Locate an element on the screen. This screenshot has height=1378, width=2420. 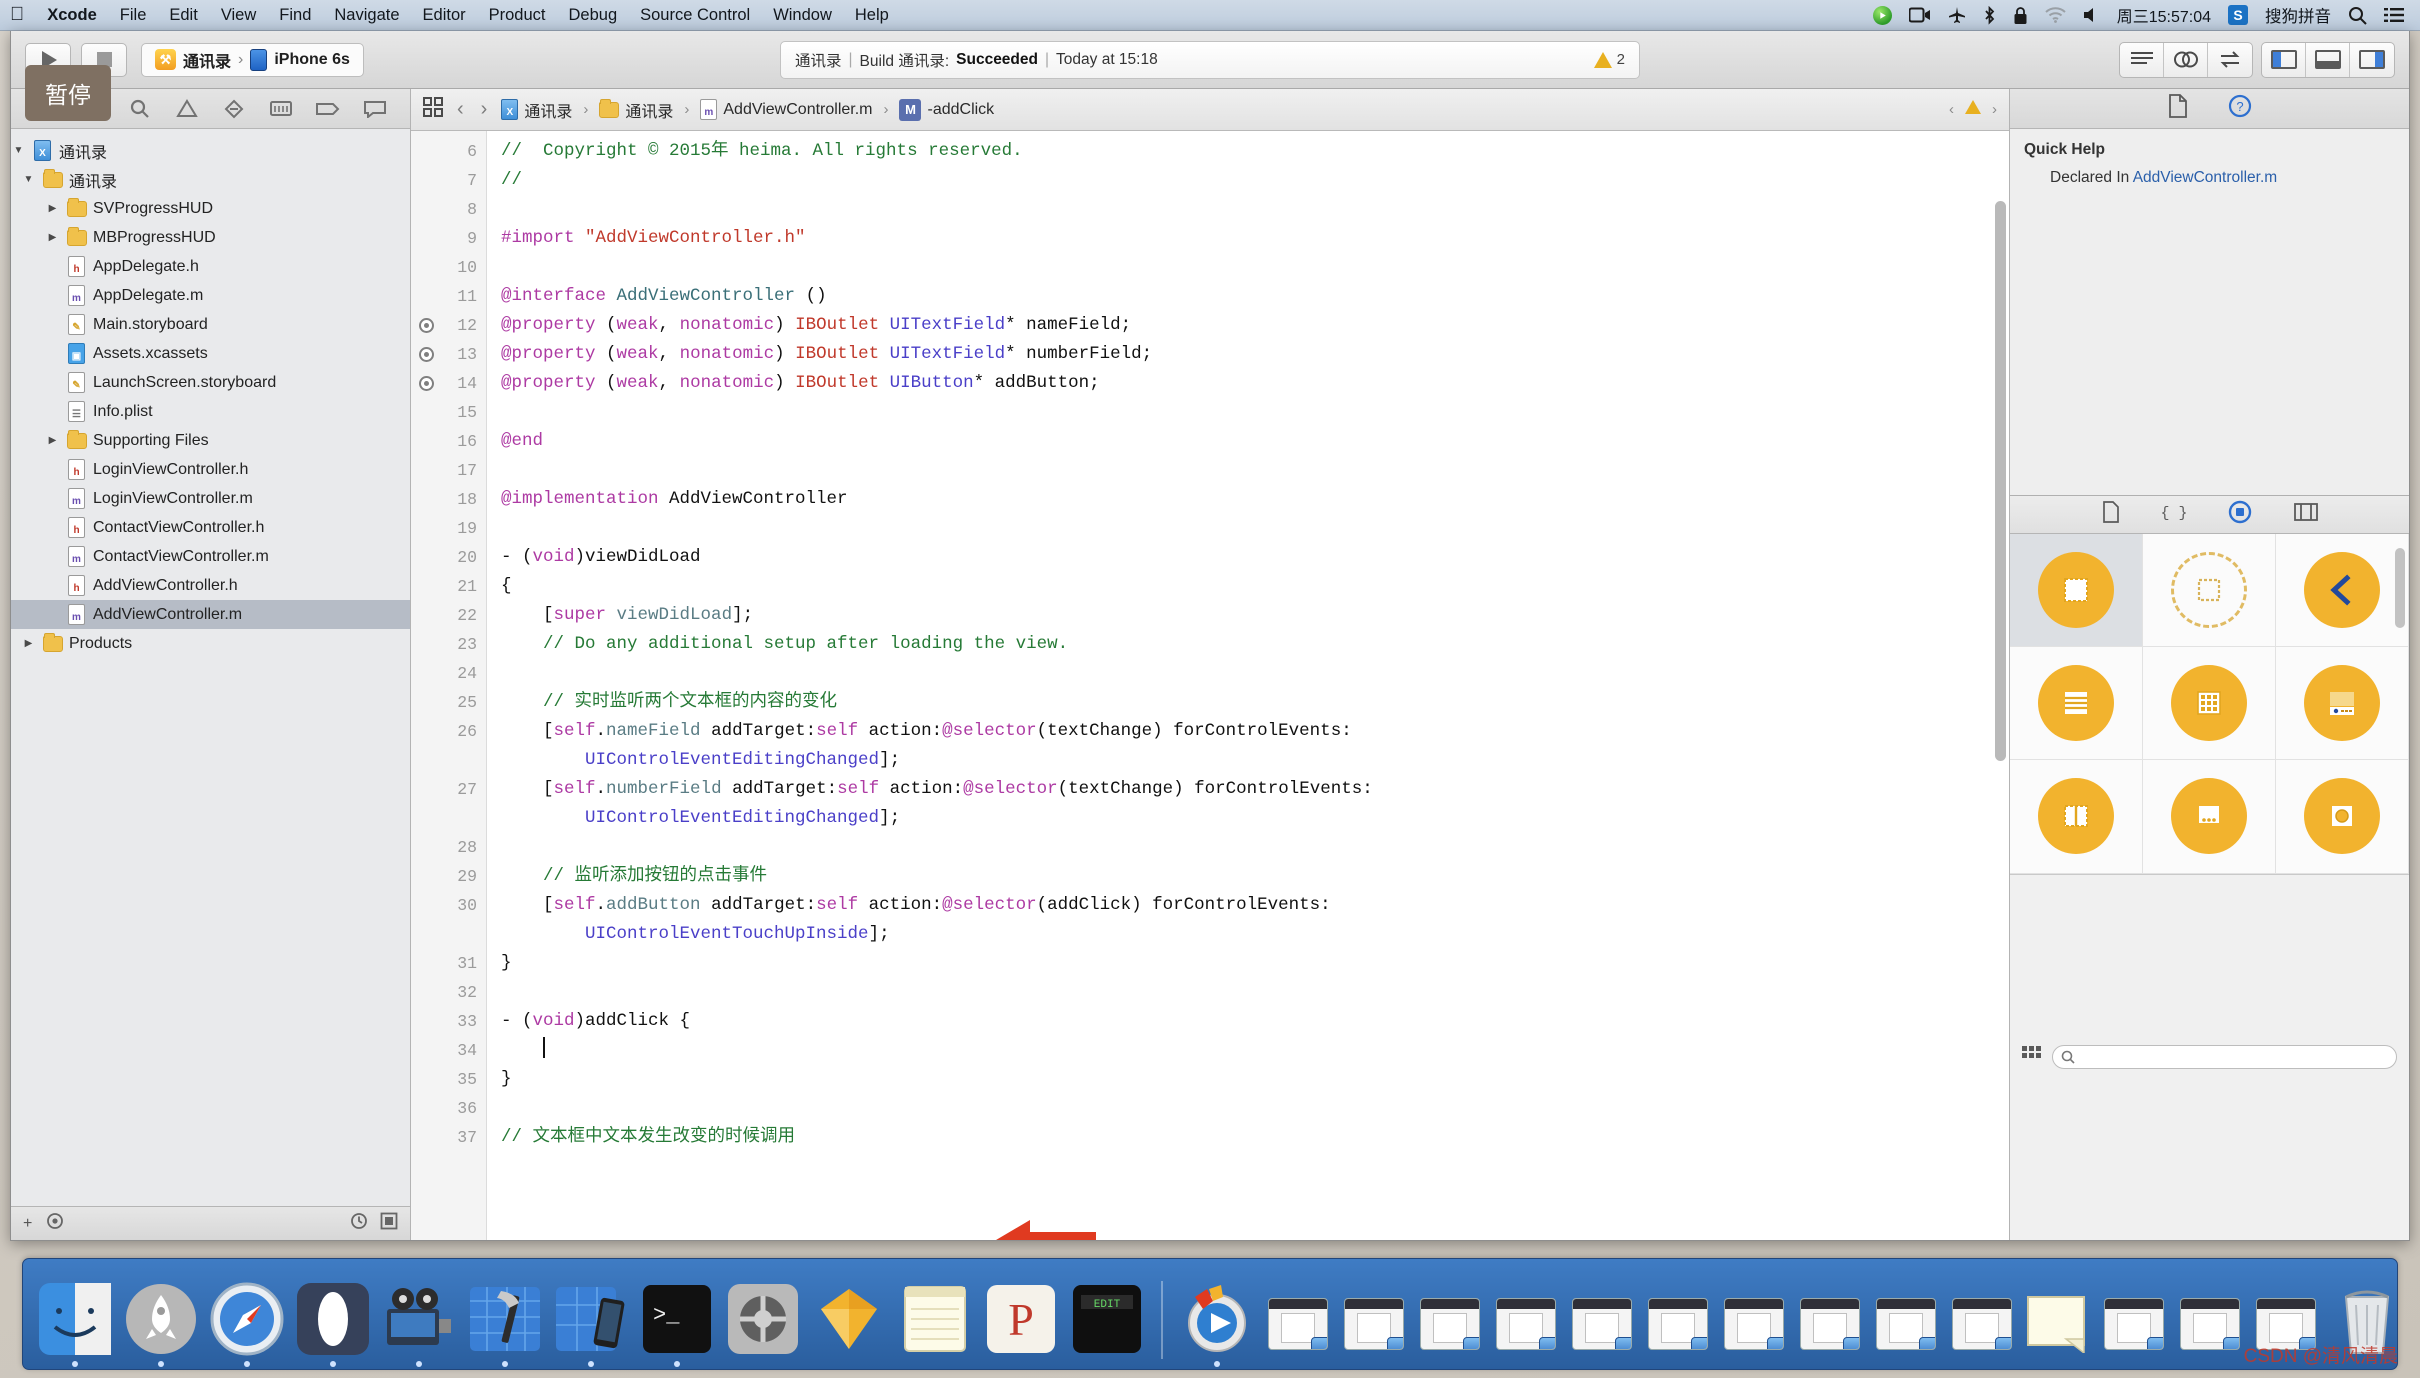
code-line: @interface AddViewController () is located at coordinates (1255, 296).